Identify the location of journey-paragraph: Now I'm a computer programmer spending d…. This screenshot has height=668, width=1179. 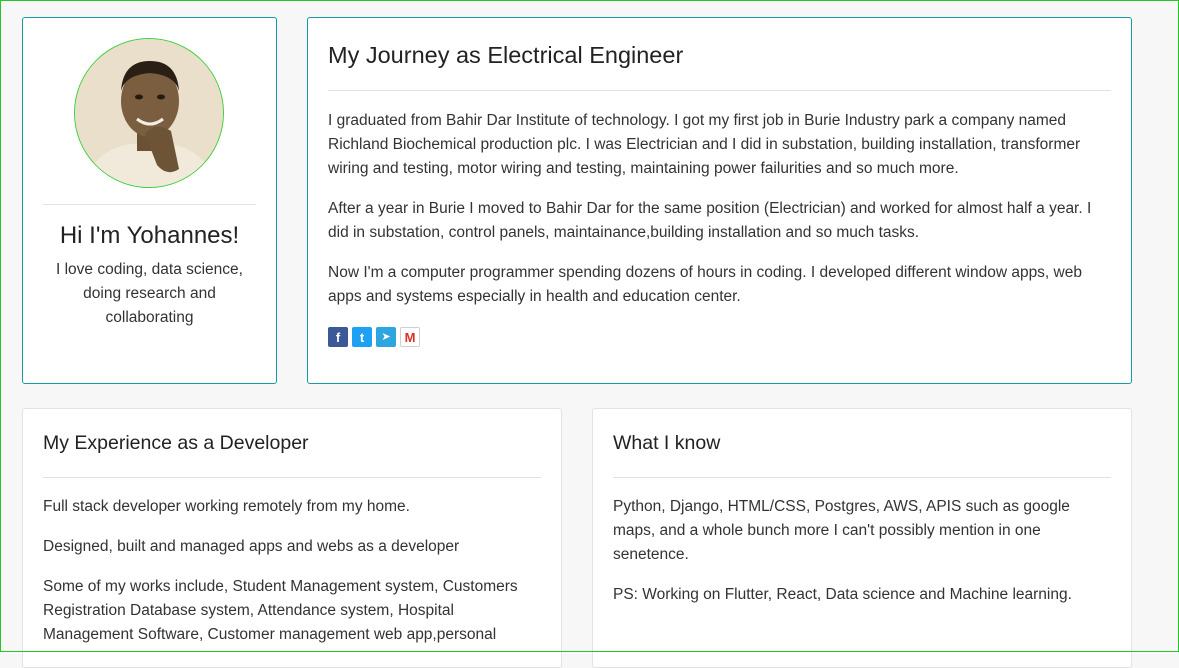
(705, 284).